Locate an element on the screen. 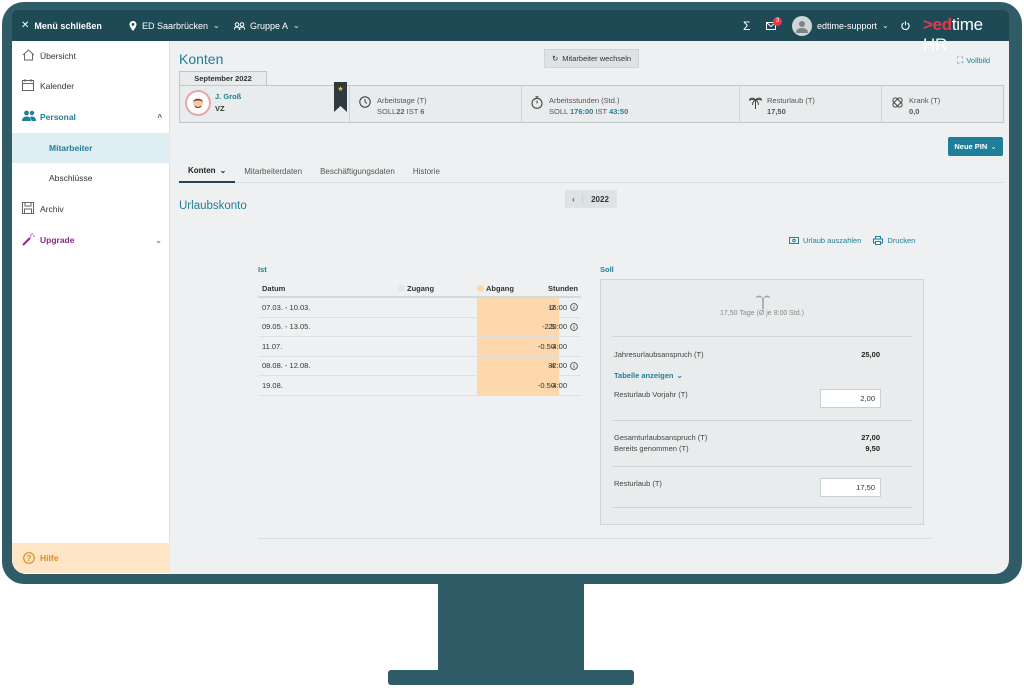 The height and width of the screenshot is (696, 1024). fullscreen-button: ⛶ Vollbild is located at coordinates (973, 60).